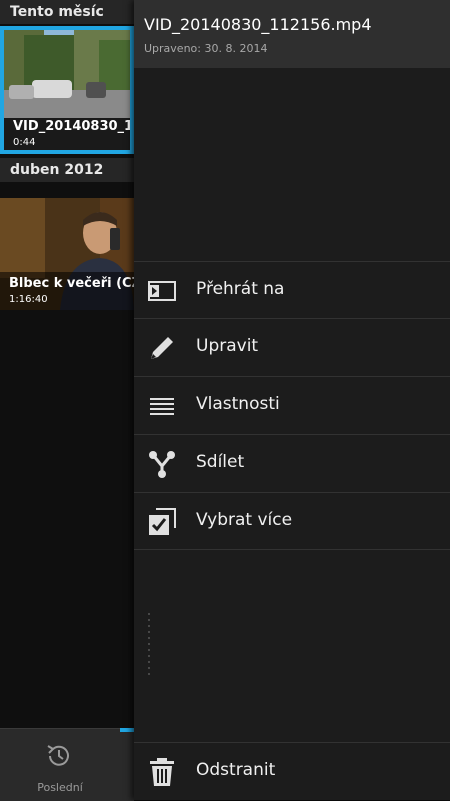 The width and height of the screenshot is (450, 801). What do you see at coordinates (60, 787) in the screenshot?
I see `recent-tab-label: Poslední` at bounding box center [60, 787].